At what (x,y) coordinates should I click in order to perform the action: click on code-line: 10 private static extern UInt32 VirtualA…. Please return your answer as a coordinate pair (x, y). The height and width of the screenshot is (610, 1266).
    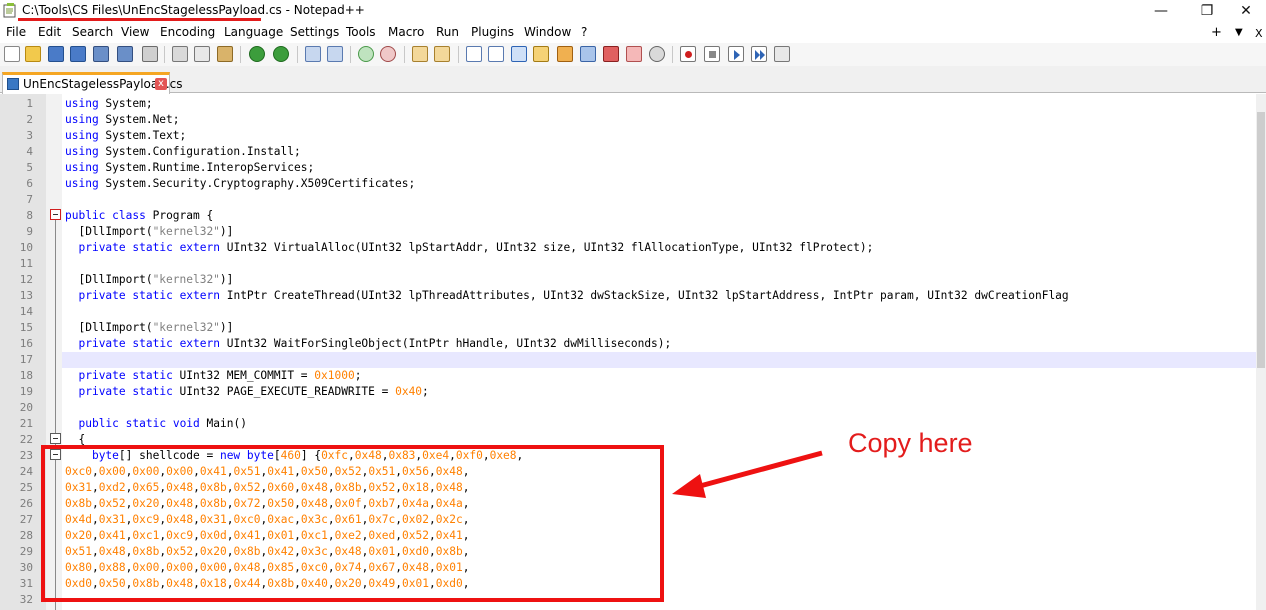
    Looking at the image, I should click on (628, 248).